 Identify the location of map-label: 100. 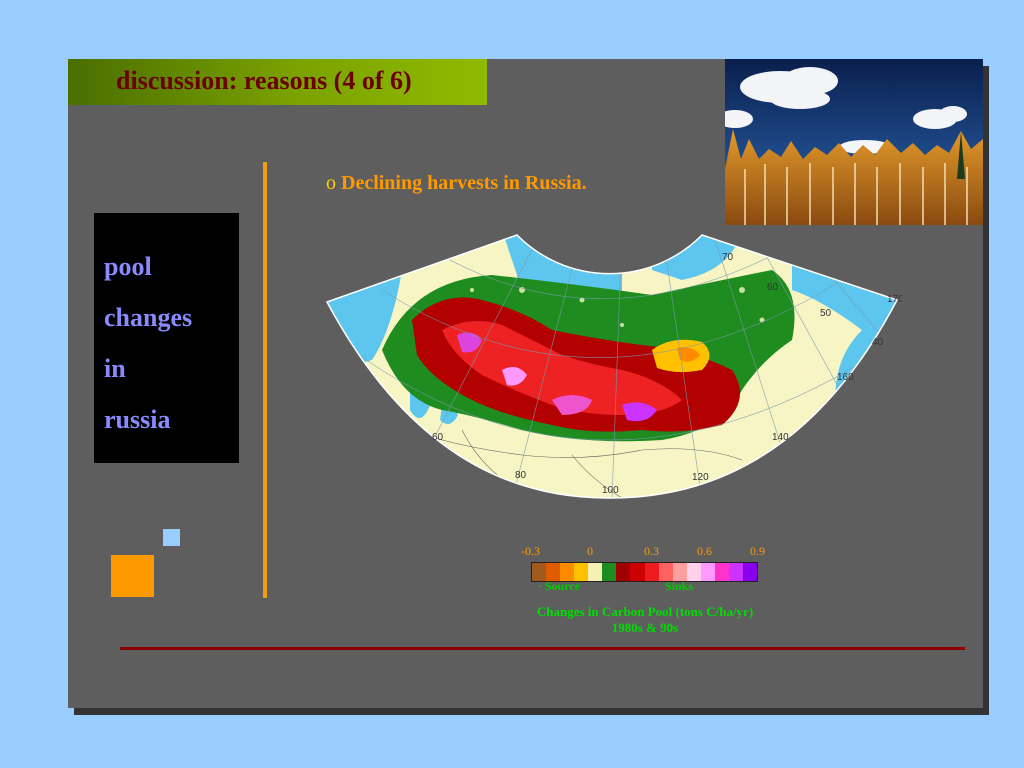
(610, 490).